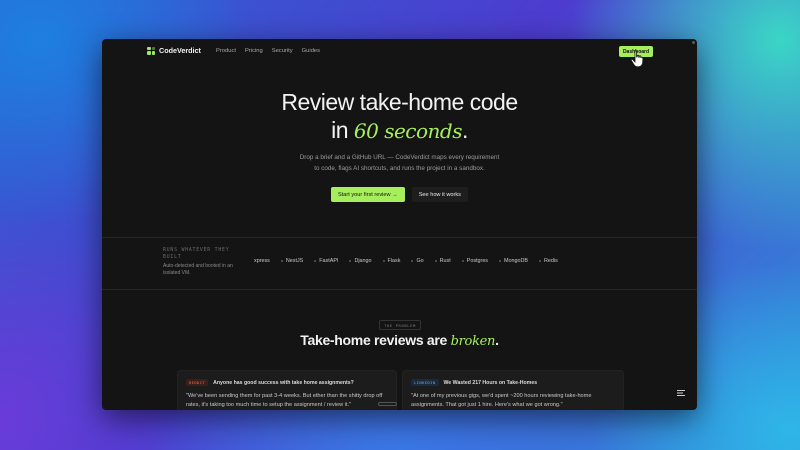 Image resolution: width=800 pixels, height=450 pixels. I want to click on brand-name: CodeVerdict, so click(180, 50).